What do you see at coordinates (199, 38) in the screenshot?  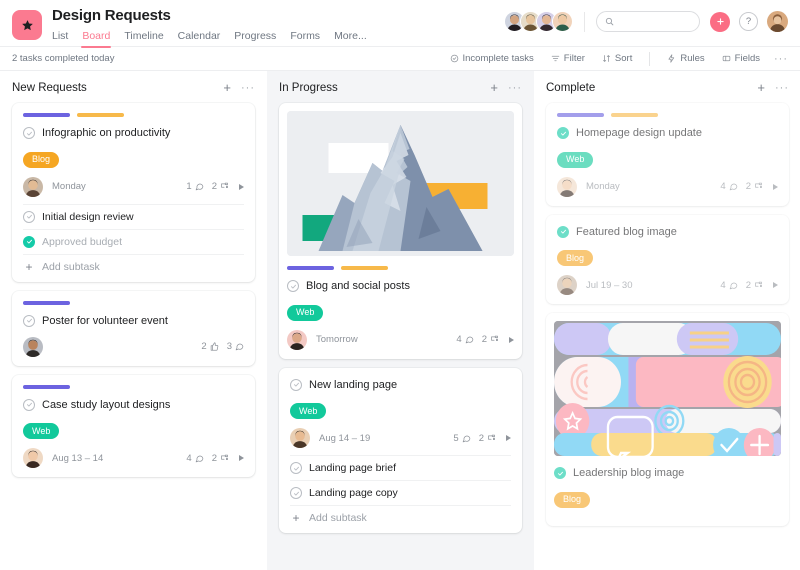 I see `tab-calendar: Calendar` at bounding box center [199, 38].